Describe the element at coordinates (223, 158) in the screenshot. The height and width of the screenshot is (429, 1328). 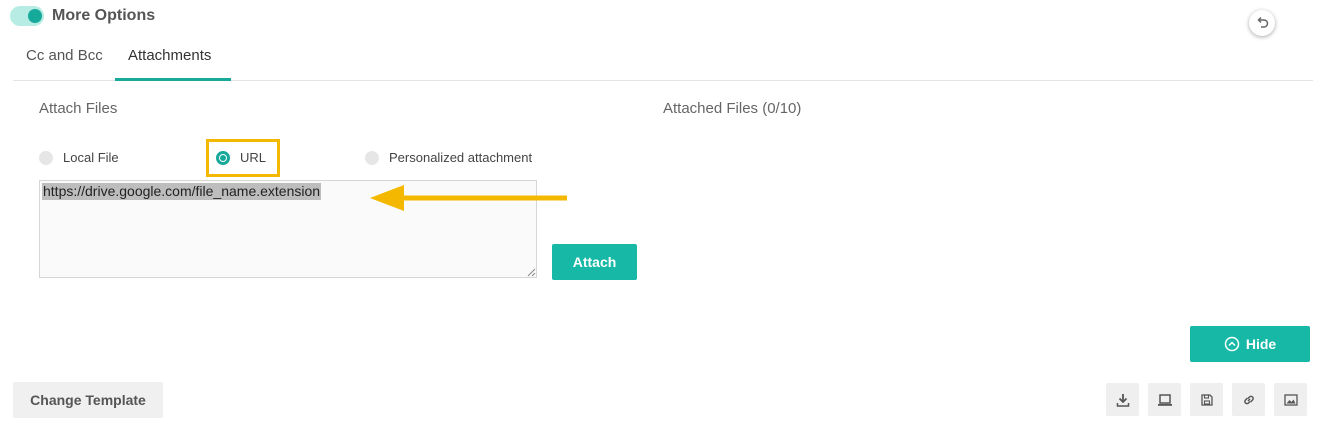
I see `radio-circle-selected` at that location.